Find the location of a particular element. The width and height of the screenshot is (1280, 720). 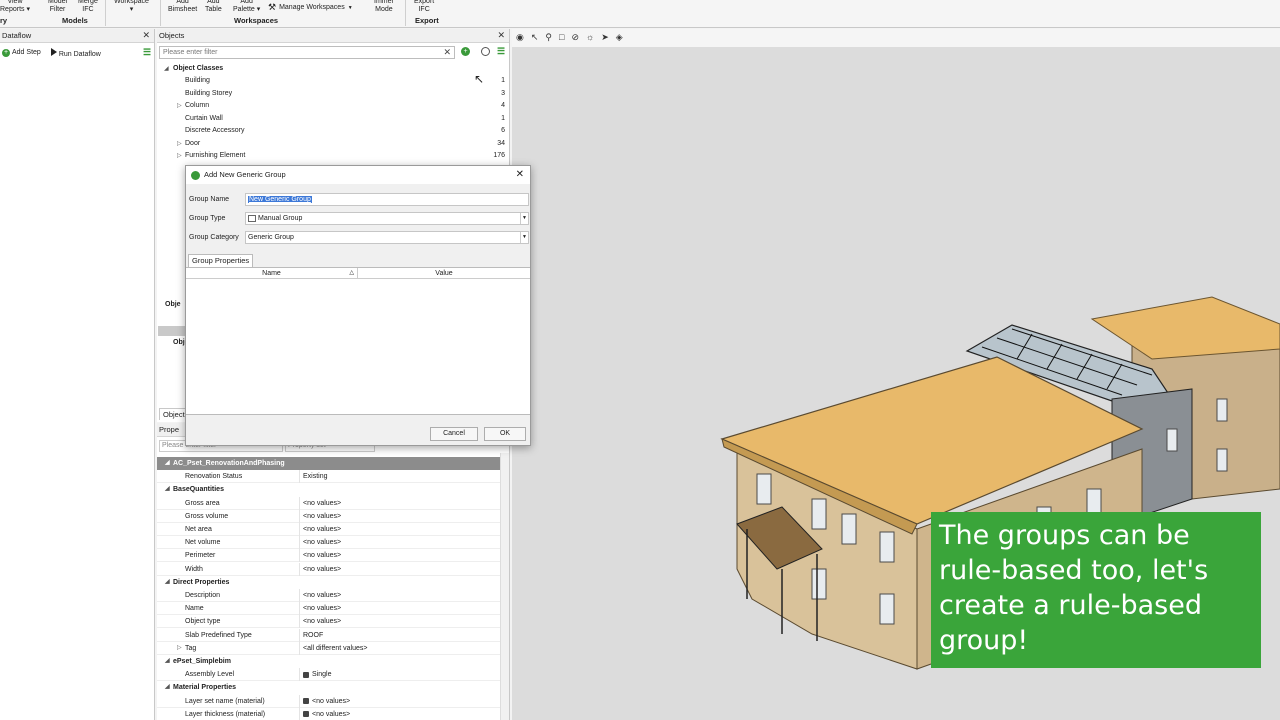

run-dataflow-button: Run Dataflow is located at coordinates (75, 53).